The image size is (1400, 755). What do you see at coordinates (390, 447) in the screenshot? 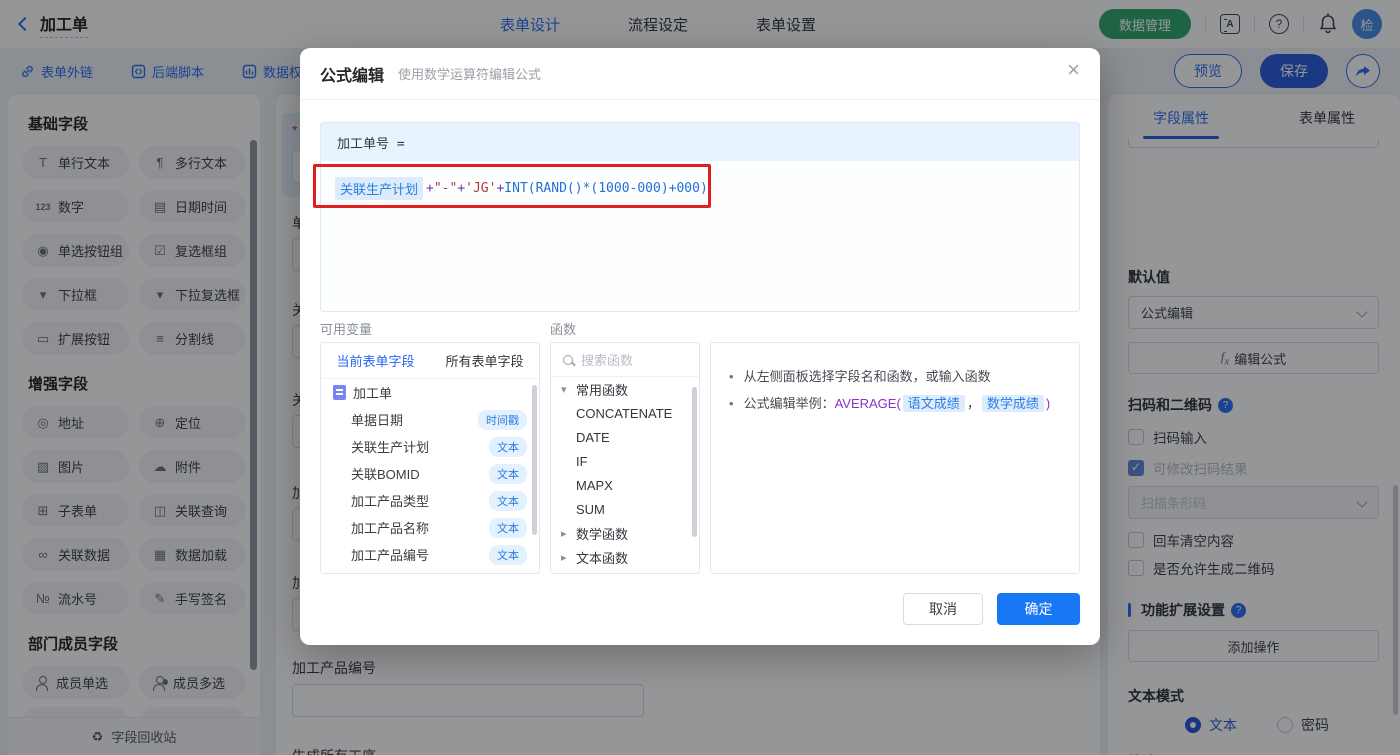
I see `variable-name: 关联生产计划` at bounding box center [390, 447].